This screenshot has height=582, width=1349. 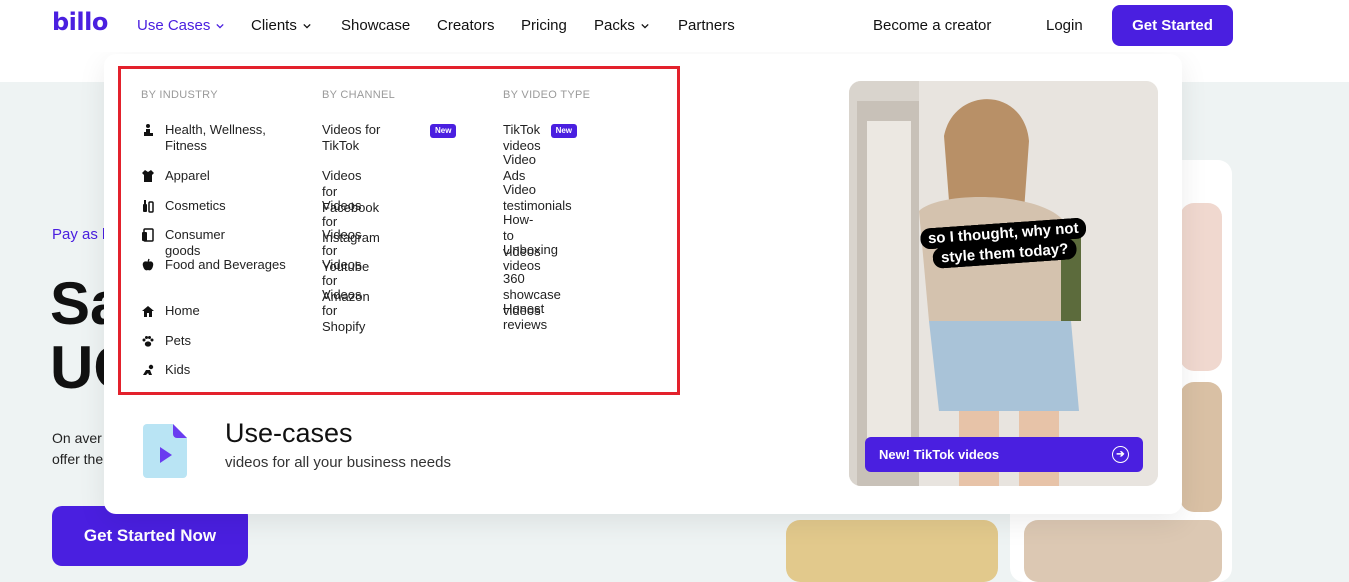 What do you see at coordinates (289, 433) in the screenshot?
I see `use-cases-title: Use-cases` at bounding box center [289, 433].